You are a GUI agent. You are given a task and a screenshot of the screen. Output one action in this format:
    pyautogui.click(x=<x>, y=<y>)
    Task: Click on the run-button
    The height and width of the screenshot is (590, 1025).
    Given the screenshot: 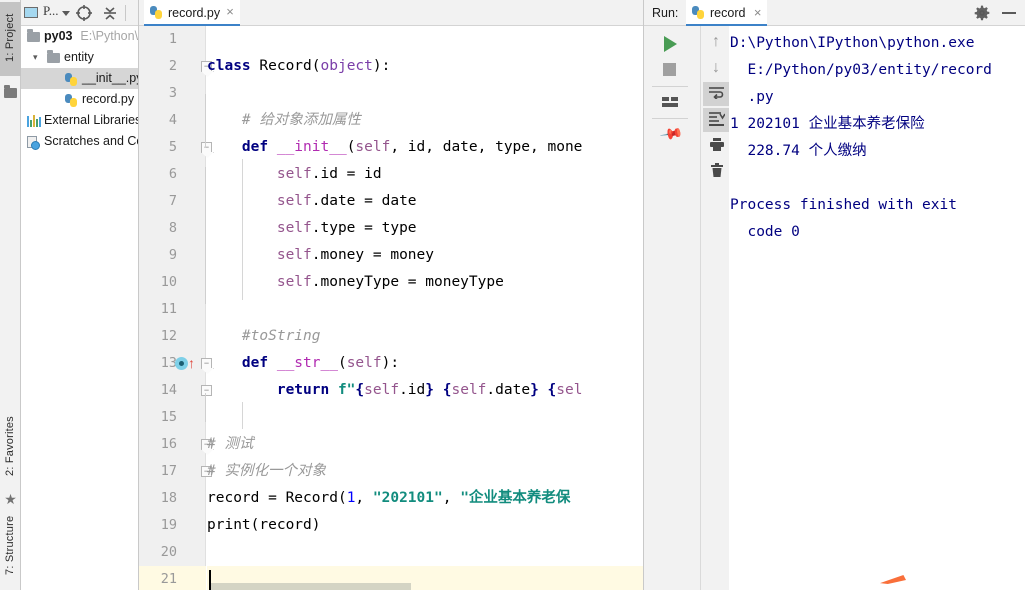 What is the action you would take?
    pyautogui.click(x=670, y=44)
    